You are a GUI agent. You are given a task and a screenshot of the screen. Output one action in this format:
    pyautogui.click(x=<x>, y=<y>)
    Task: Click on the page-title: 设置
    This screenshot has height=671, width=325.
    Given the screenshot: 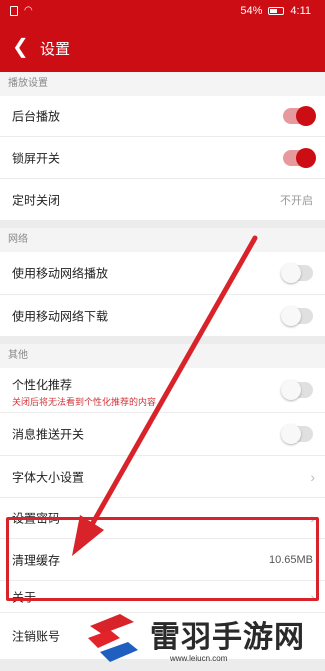 What is the action you would take?
    pyautogui.click(x=55, y=49)
    